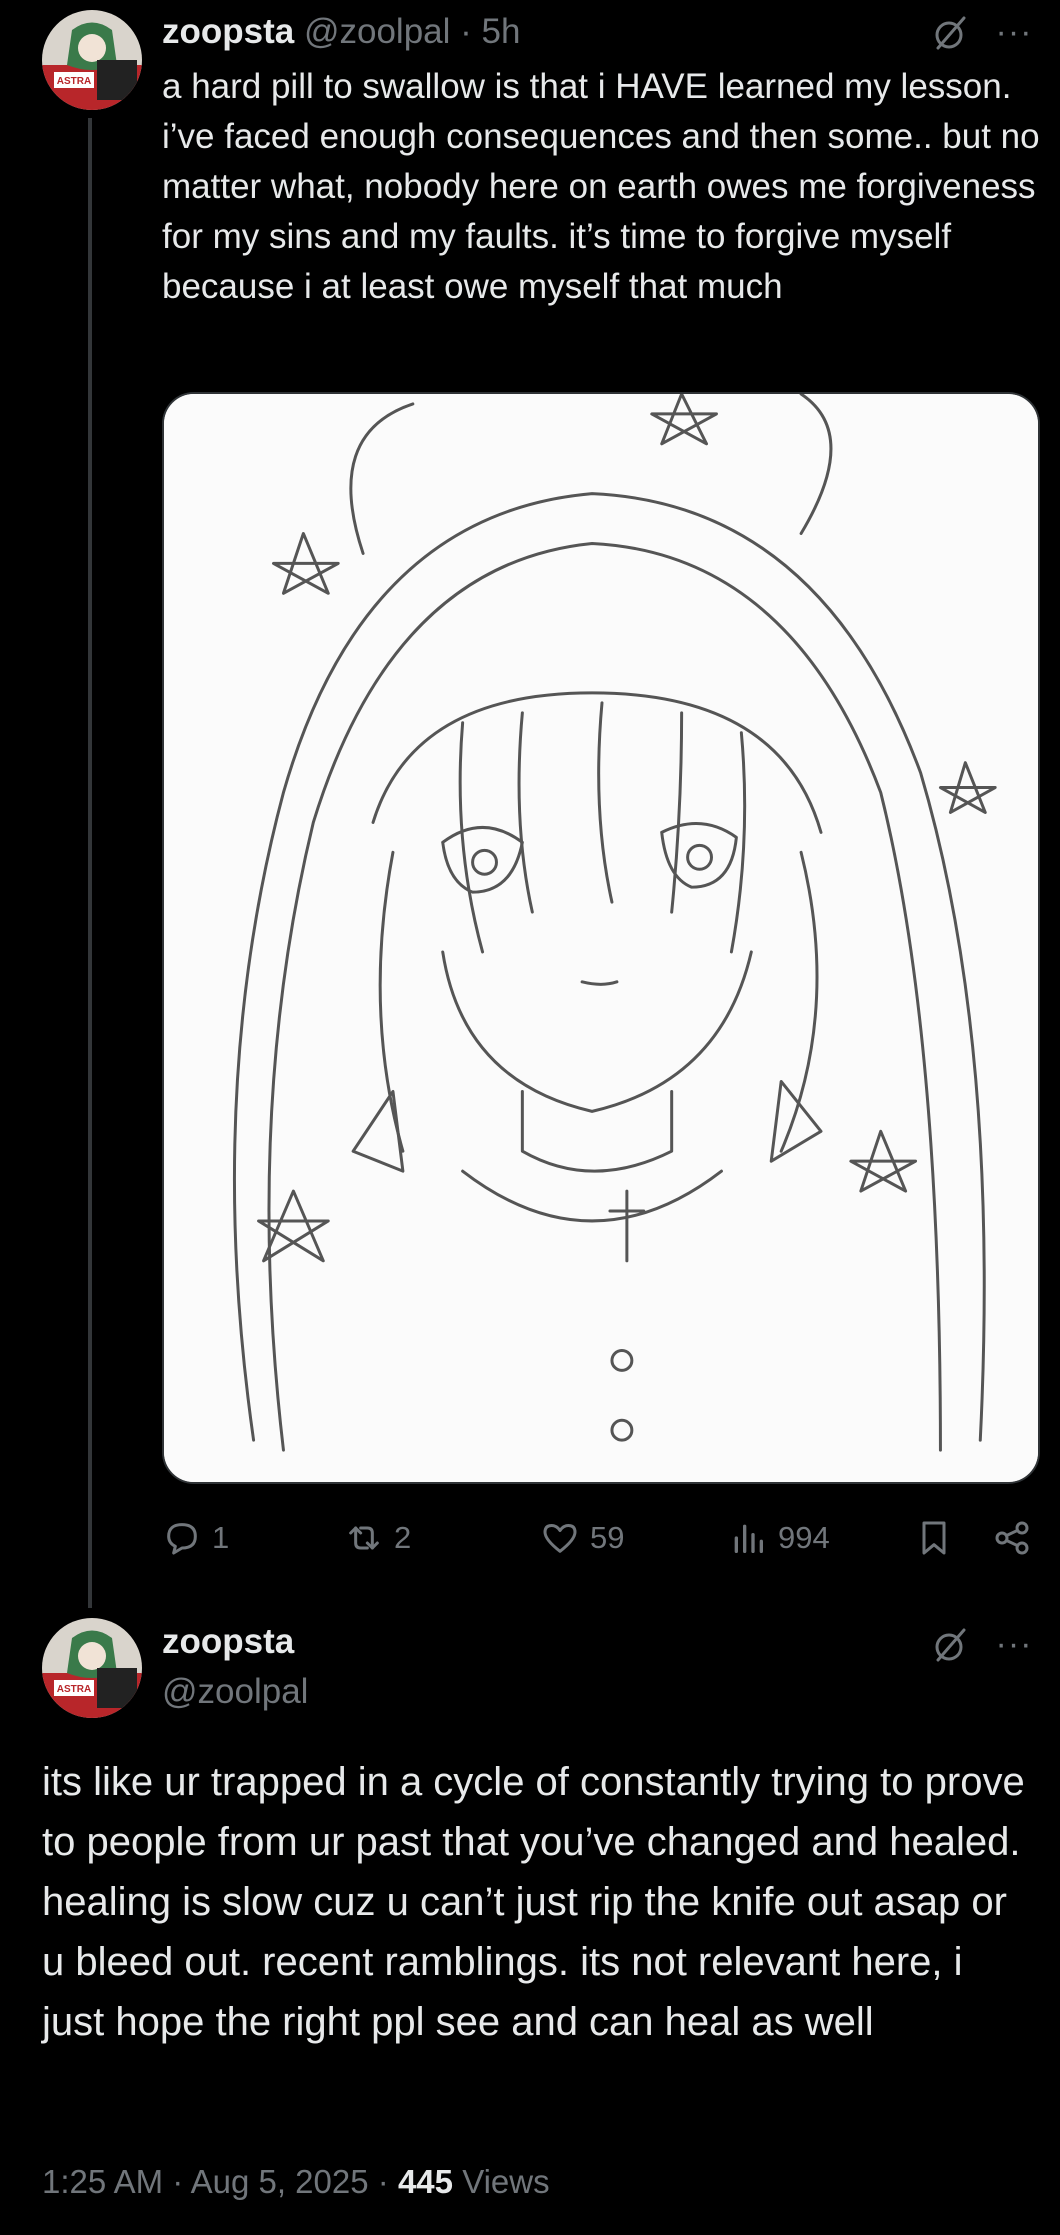 The height and width of the screenshot is (2235, 1060). I want to click on views-chart-icon, so click(748, 1538).